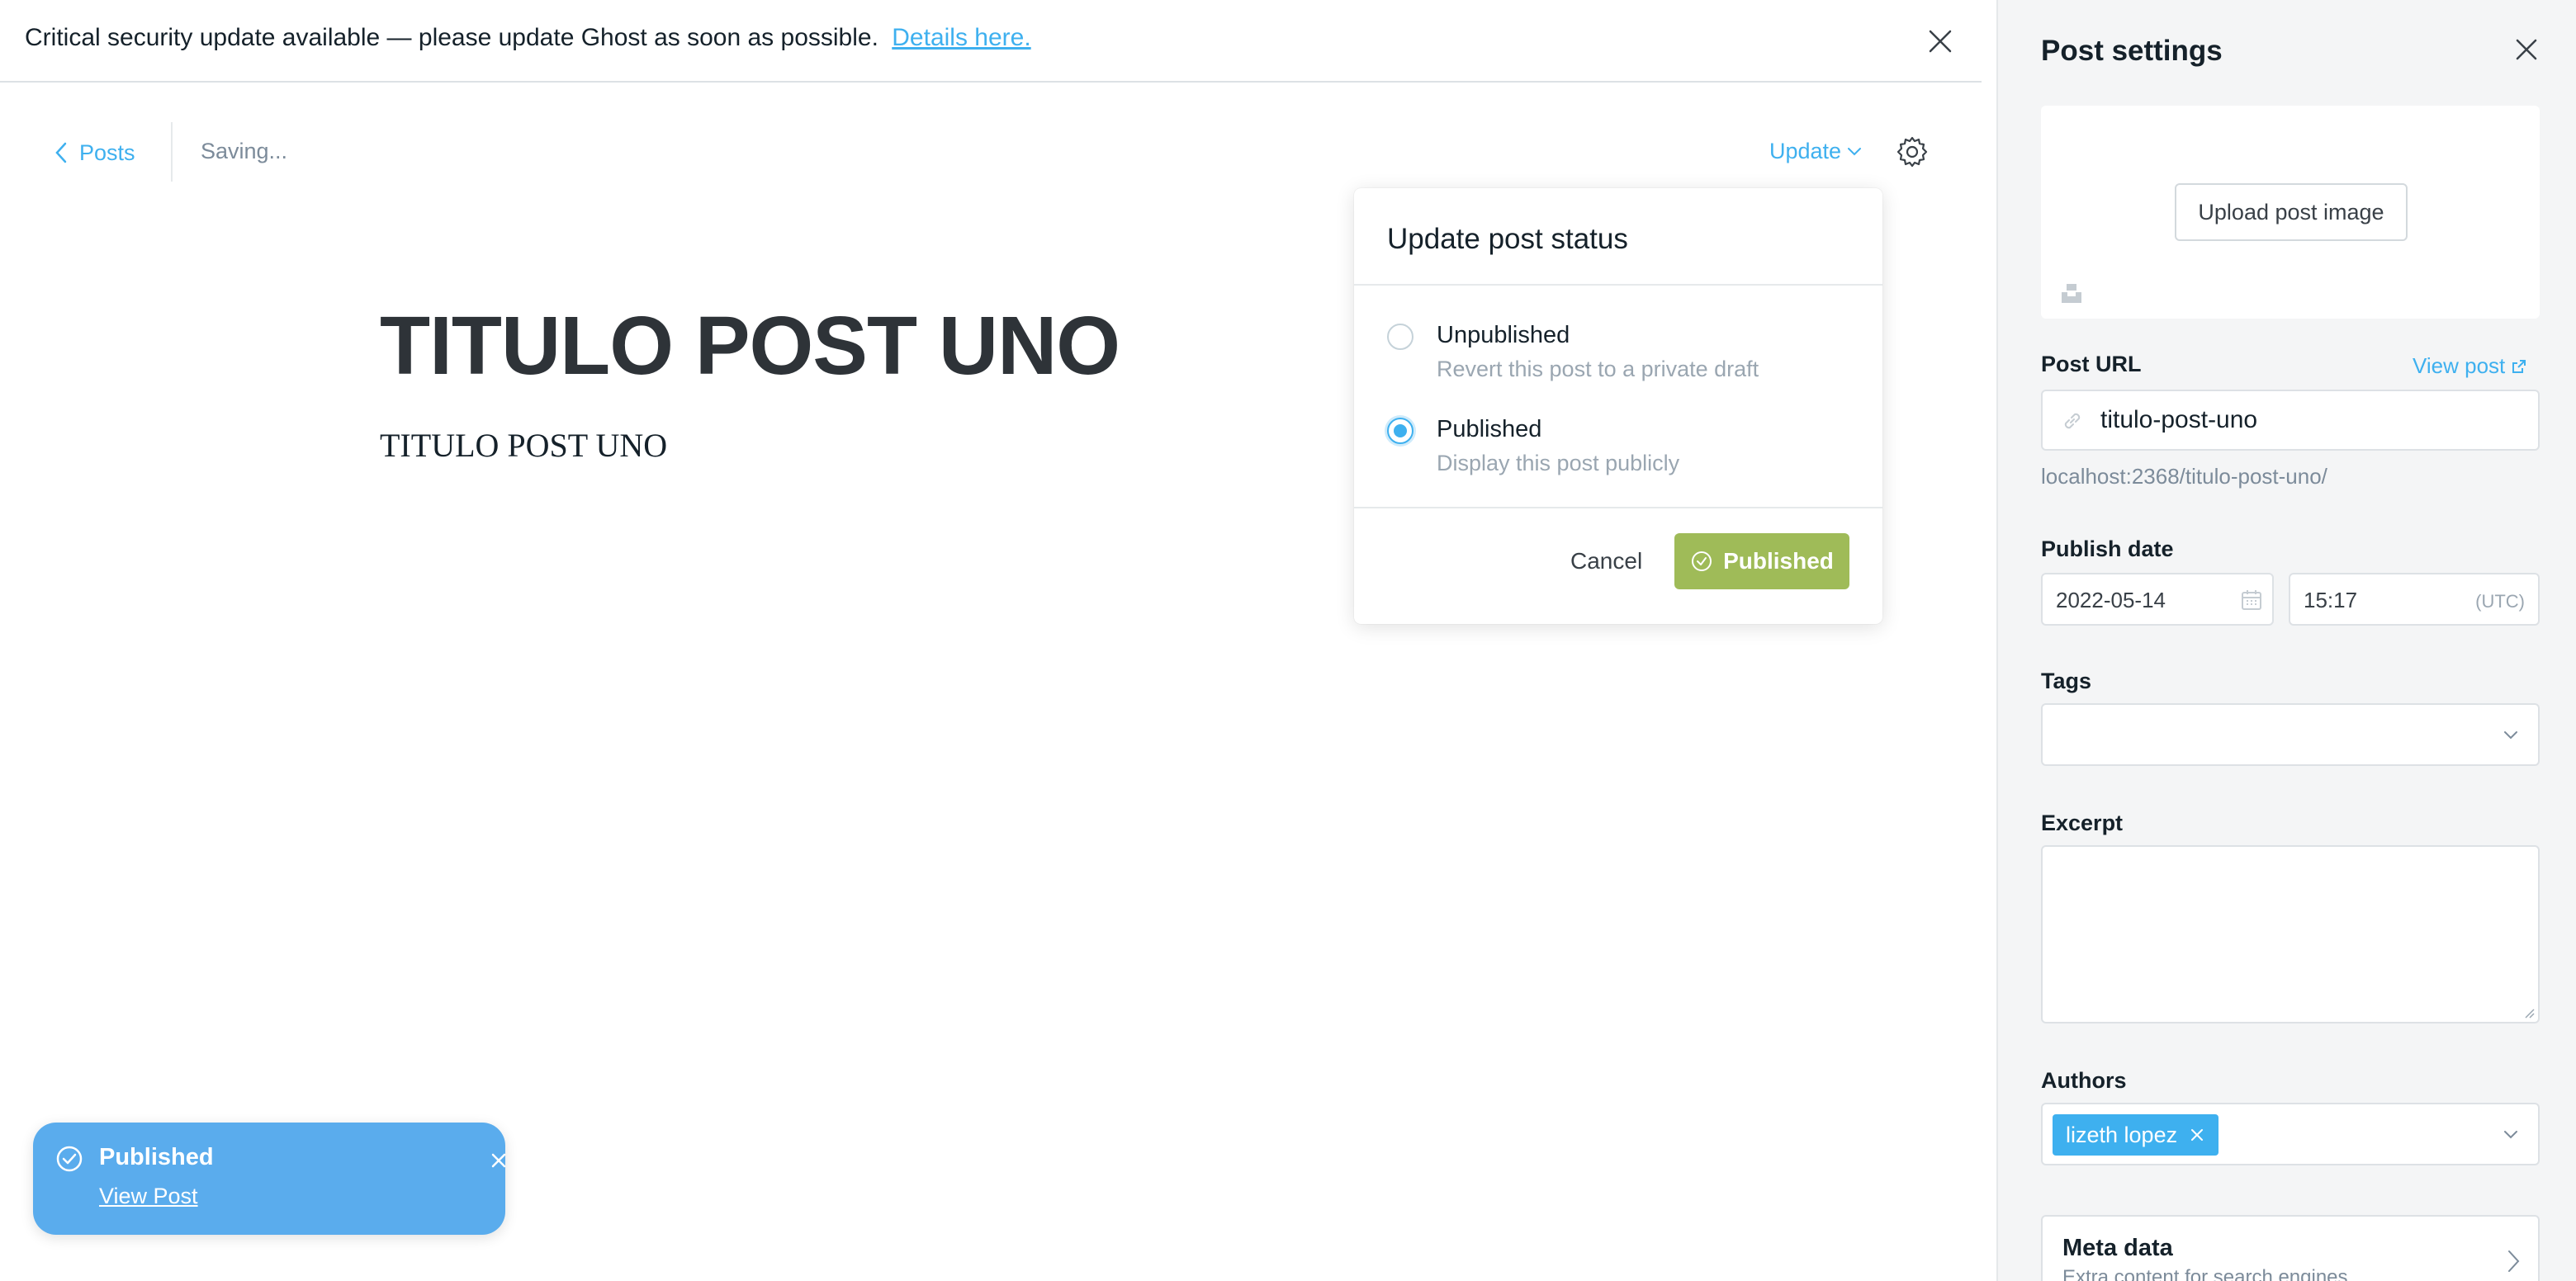  I want to click on link-icon, so click(2072, 421).